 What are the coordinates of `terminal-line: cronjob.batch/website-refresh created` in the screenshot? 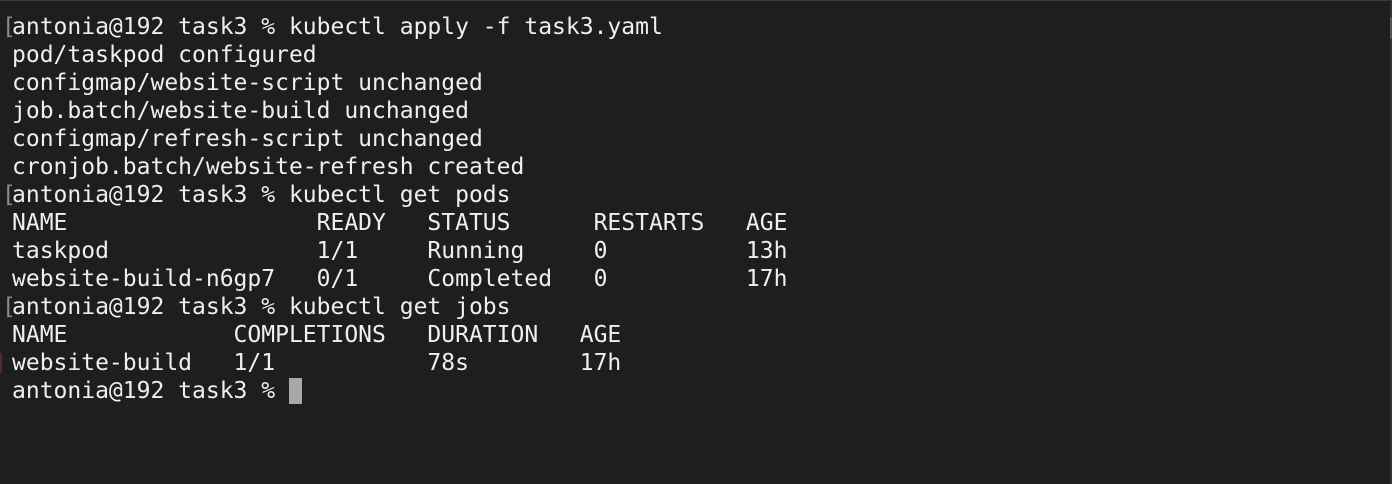 It's located at (399, 167).